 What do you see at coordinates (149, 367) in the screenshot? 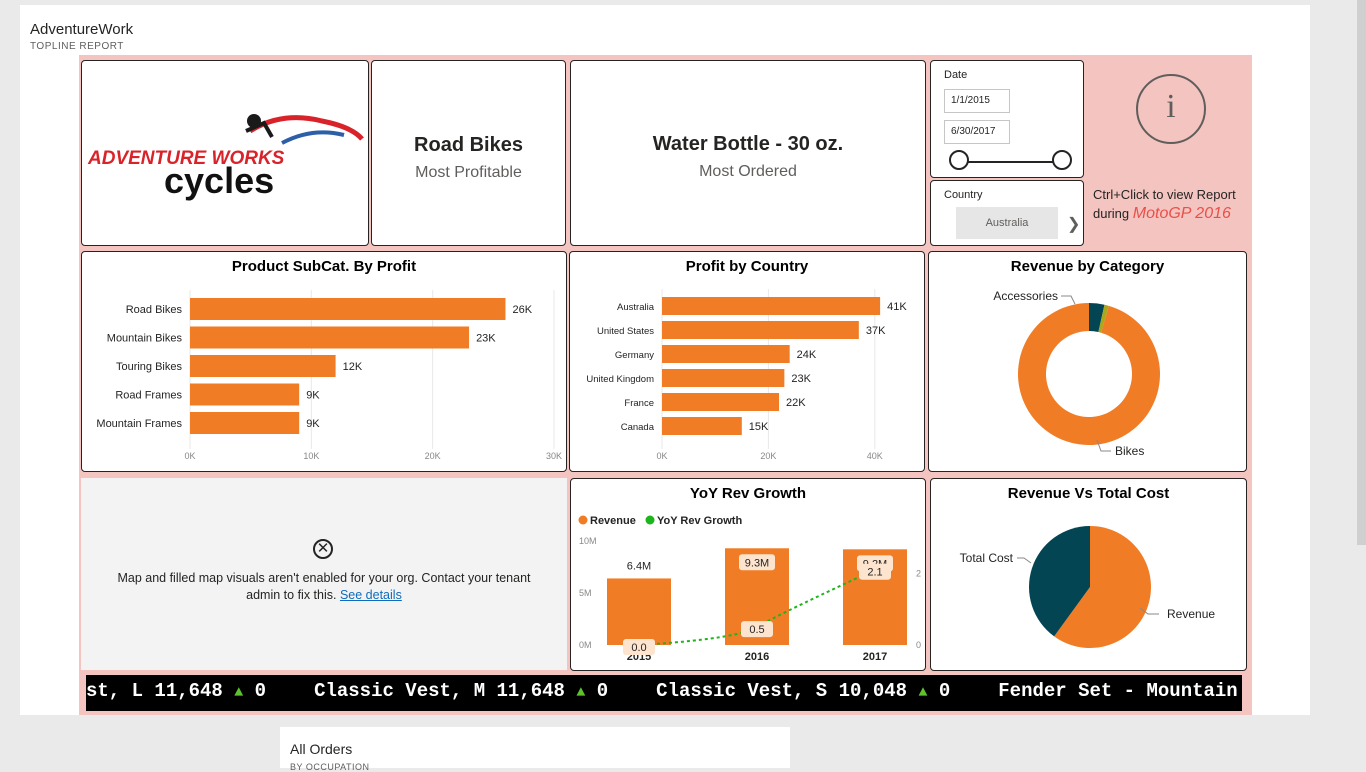
I see `category-label: Touring Bikes` at bounding box center [149, 367].